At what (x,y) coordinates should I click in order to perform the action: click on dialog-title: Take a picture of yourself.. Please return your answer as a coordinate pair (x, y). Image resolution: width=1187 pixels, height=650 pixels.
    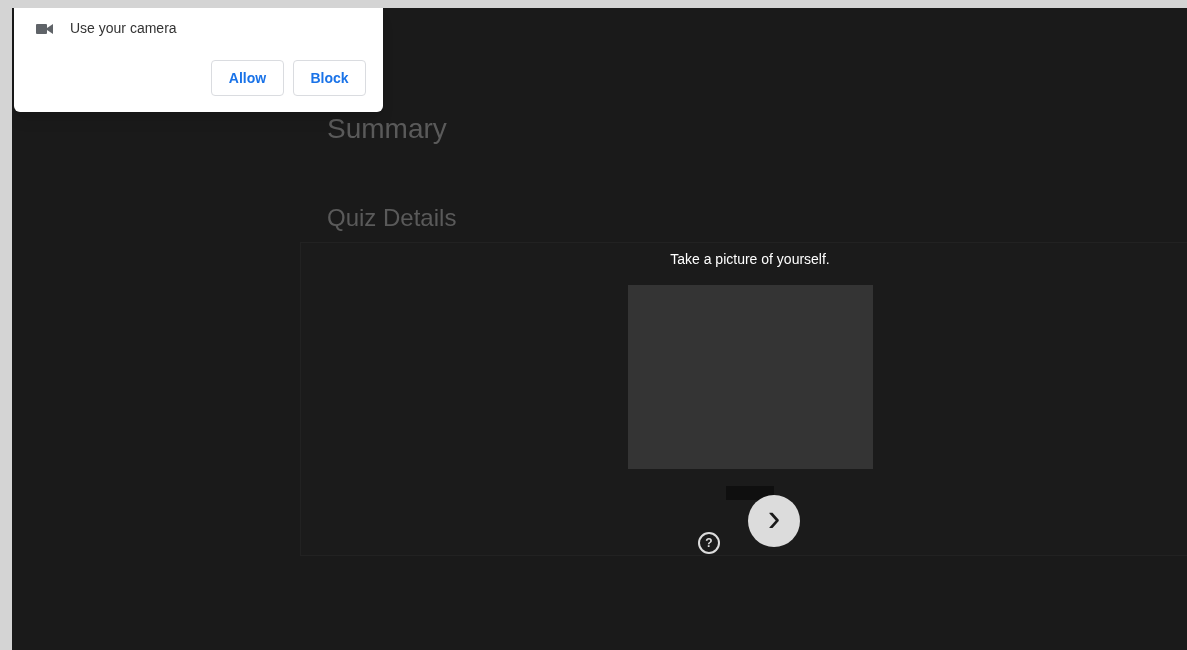
    Looking at the image, I should click on (750, 259).